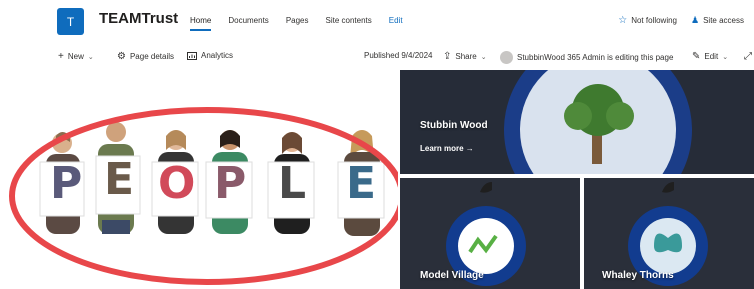 The width and height of the screenshot is (754, 289). I want to click on tile-title: Model Village, so click(452, 275).